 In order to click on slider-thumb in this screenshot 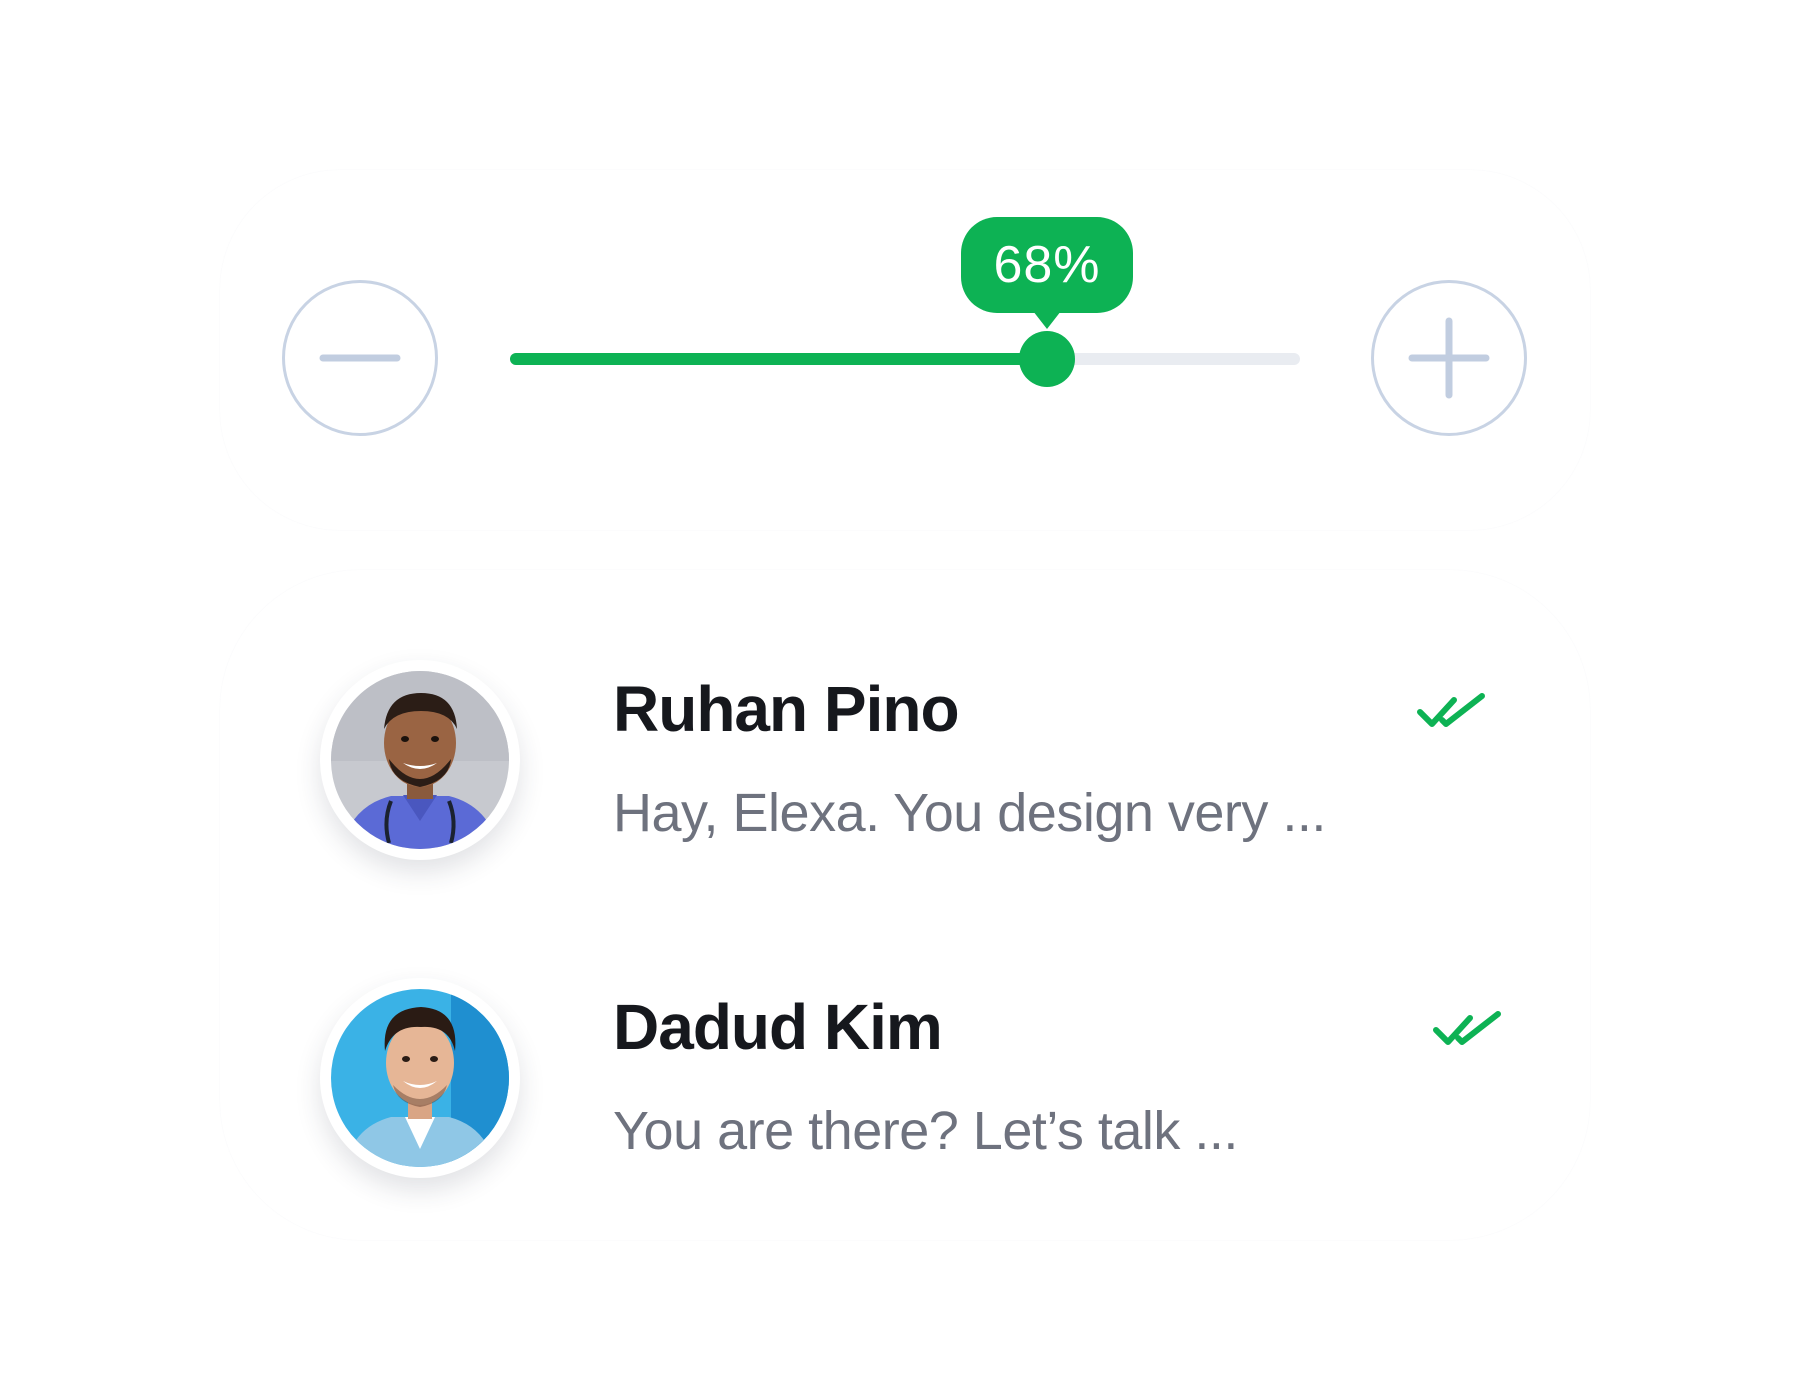, I will do `click(1047, 359)`.